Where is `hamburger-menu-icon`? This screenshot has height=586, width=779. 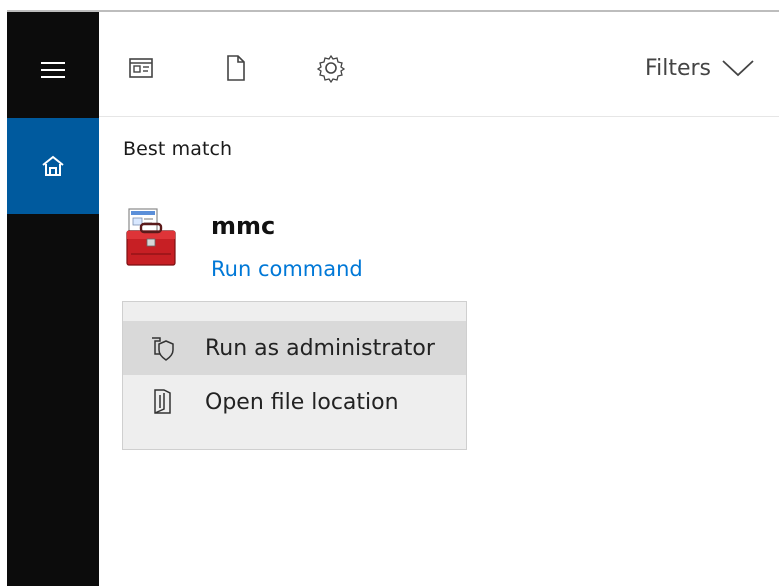 hamburger-menu-icon is located at coordinates (53, 70).